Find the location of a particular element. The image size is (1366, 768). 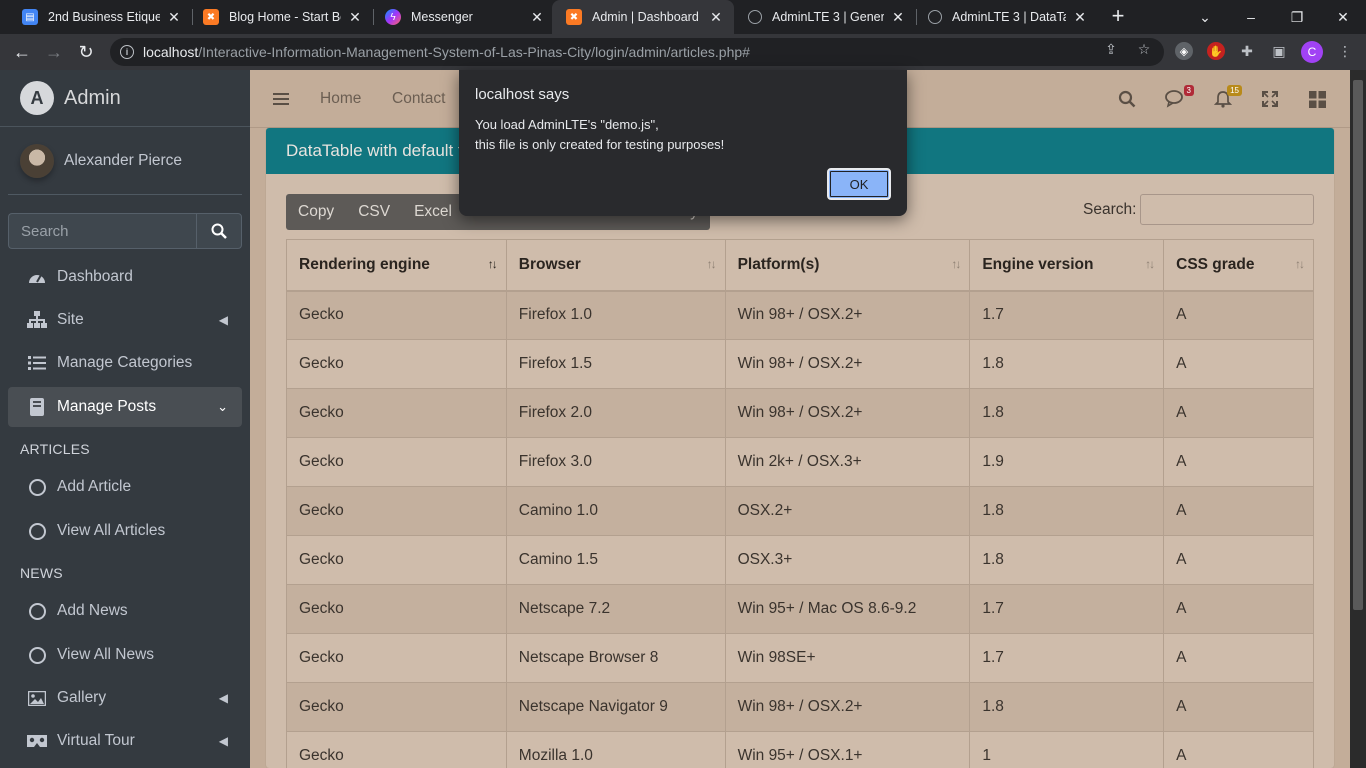

nav-link-home: Home is located at coordinates (340, 99).